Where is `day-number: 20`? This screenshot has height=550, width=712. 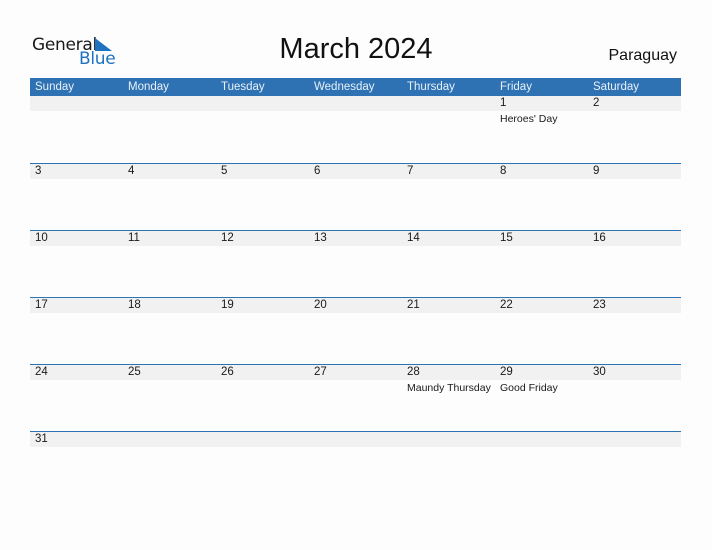
day-number: 20 is located at coordinates (320, 305).